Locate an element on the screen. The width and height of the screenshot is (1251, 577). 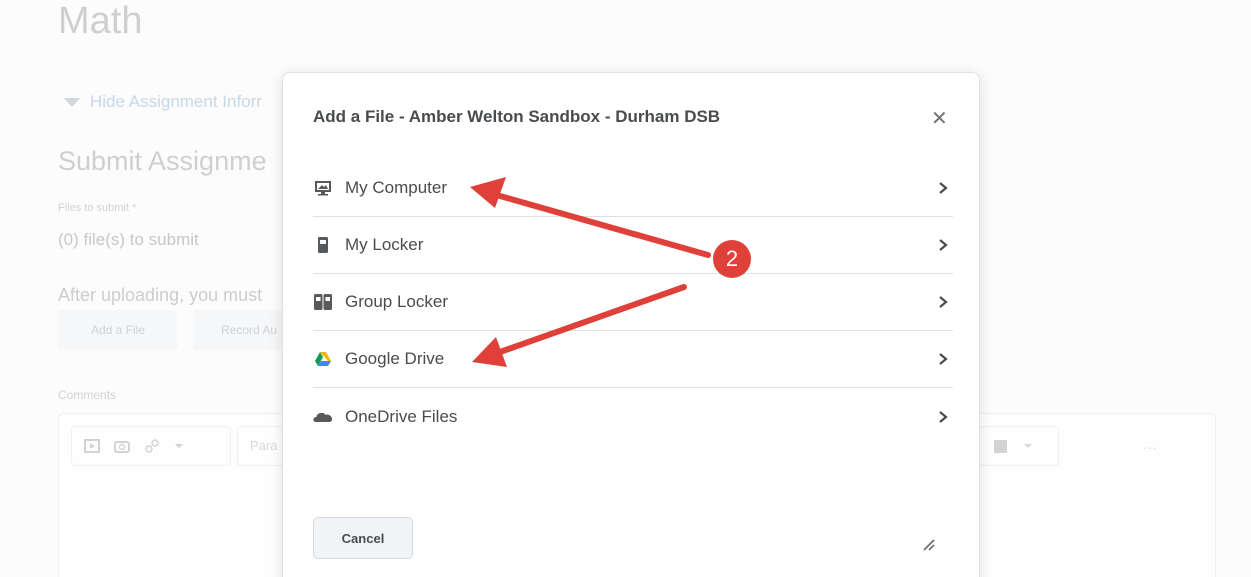
option-label: My Computer is located at coordinates (396, 187).